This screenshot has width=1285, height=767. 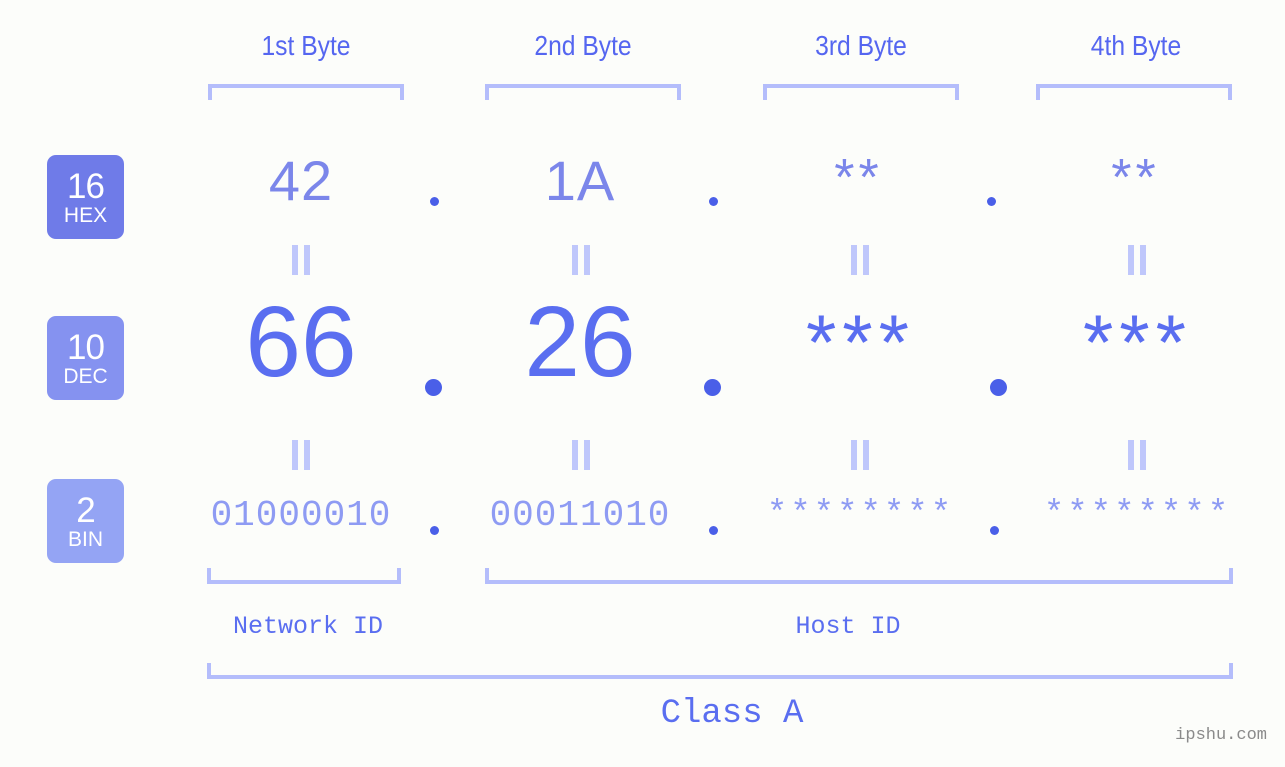 I want to click on base-badge-dec-name: DEC, so click(x=85, y=376).